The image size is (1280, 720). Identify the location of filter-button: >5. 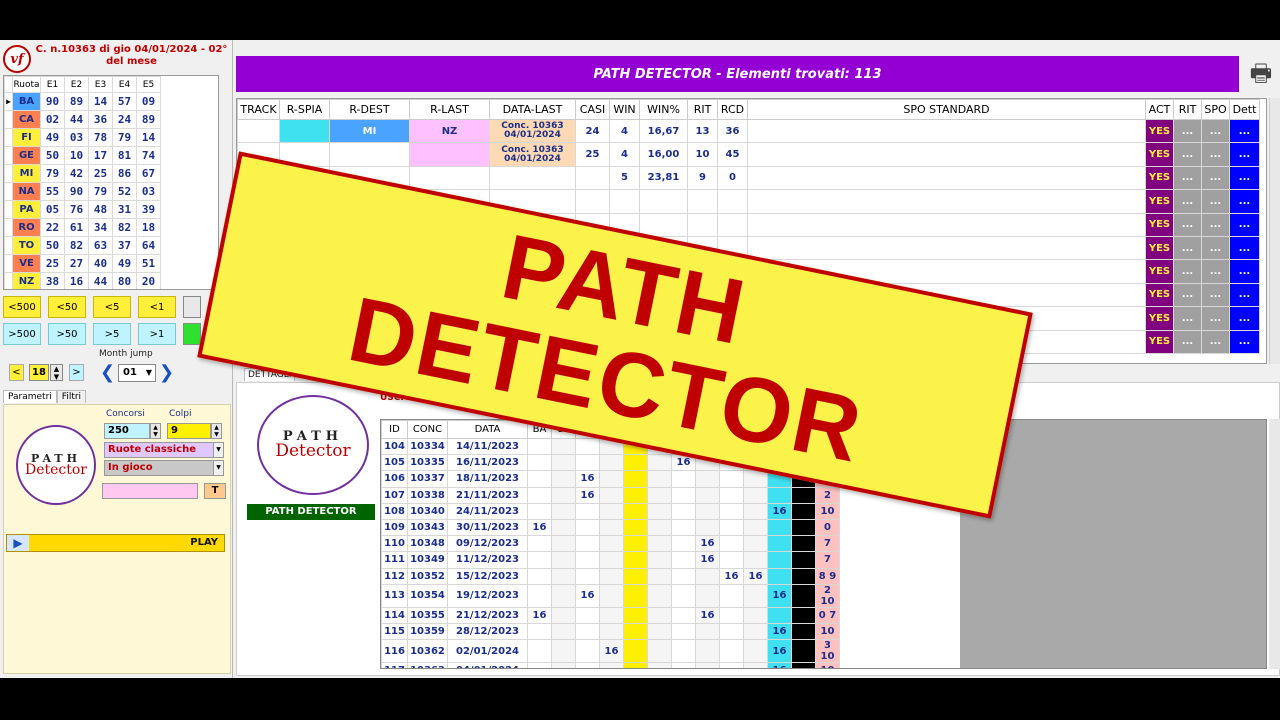
(112, 334).